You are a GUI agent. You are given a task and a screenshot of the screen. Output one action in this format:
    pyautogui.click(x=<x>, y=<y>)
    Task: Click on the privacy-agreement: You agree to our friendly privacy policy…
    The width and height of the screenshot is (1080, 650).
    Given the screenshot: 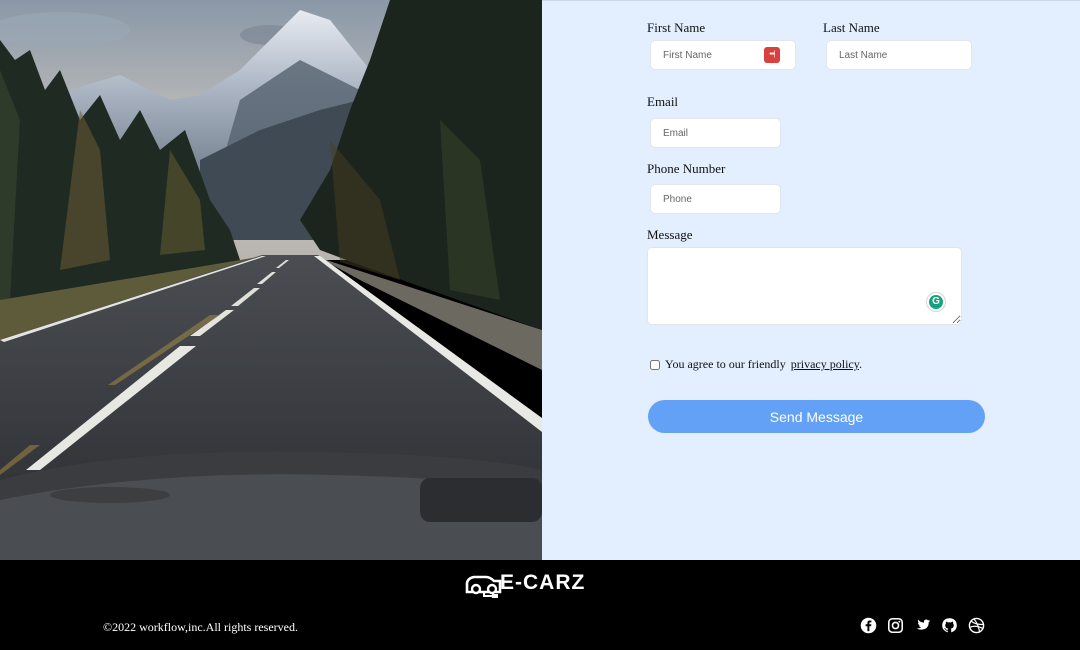 What is the action you would take?
    pyautogui.click(x=756, y=364)
    